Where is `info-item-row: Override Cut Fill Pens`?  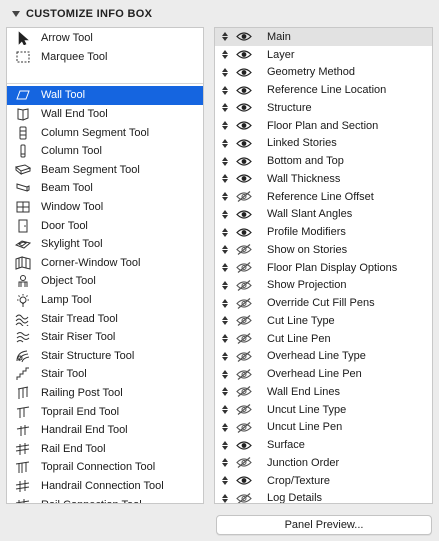 info-item-row: Override Cut Fill Pens is located at coordinates (323, 303).